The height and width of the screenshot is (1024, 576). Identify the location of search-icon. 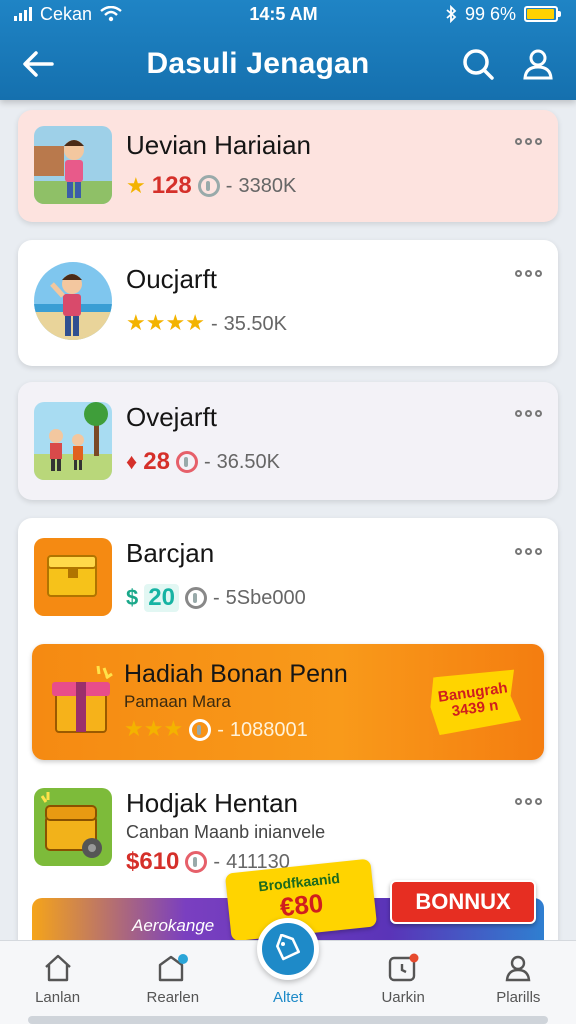
(478, 64).